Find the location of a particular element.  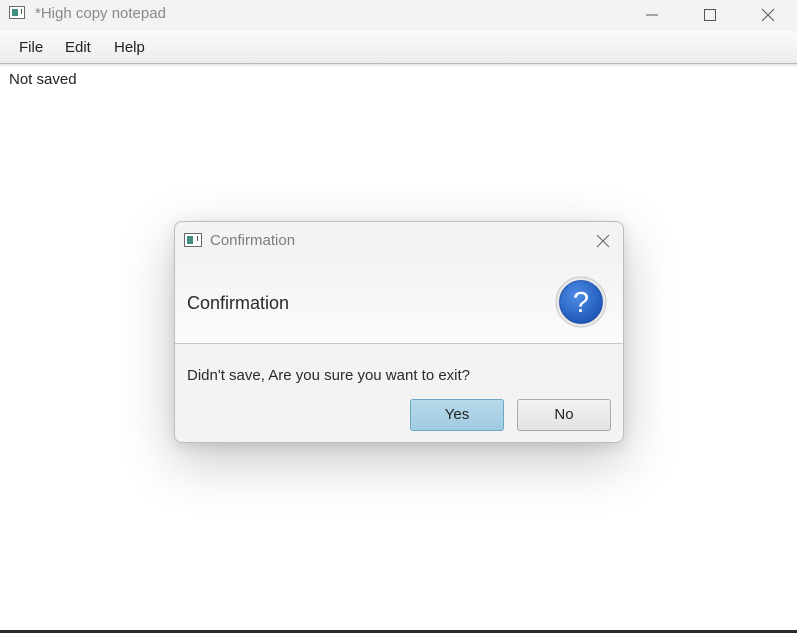

window-titlebar: *High copy notepad is located at coordinates (398, 15).